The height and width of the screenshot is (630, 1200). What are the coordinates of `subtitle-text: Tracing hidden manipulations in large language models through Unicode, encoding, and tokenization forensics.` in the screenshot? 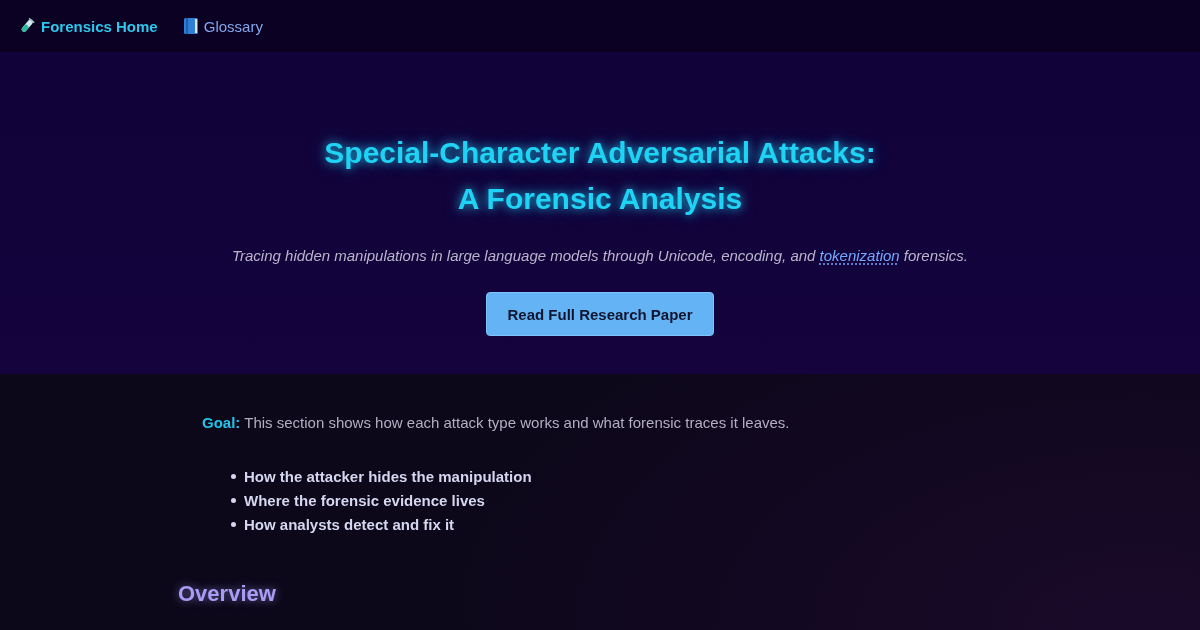 It's located at (600, 256).